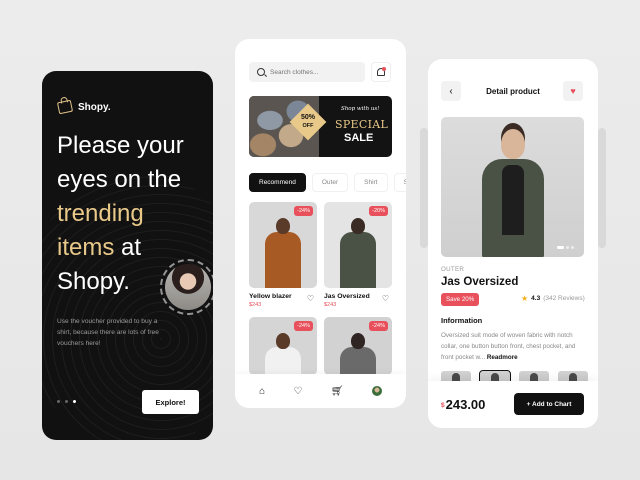 This screenshot has width=640, height=480. What do you see at coordinates (371, 182) in the screenshot?
I see `tab-shirt: Shirt` at bounding box center [371, 182].